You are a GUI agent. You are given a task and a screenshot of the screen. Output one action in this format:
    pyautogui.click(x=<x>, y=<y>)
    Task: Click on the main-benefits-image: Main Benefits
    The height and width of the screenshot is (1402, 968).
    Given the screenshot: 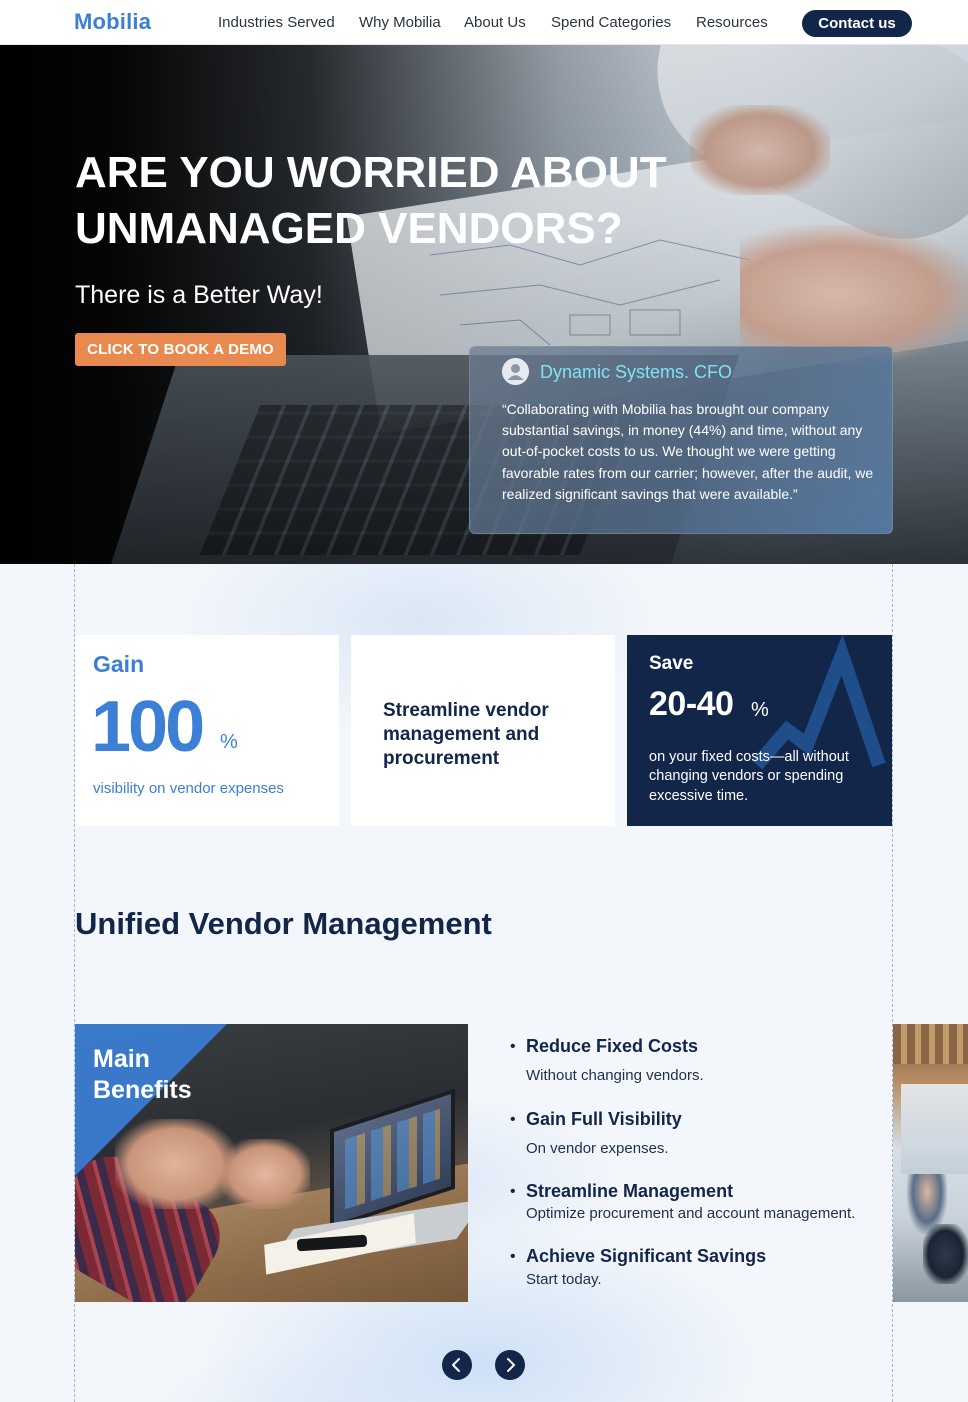 What is the action you would take?
    pyautogui.click(x=271, y=1163)
    